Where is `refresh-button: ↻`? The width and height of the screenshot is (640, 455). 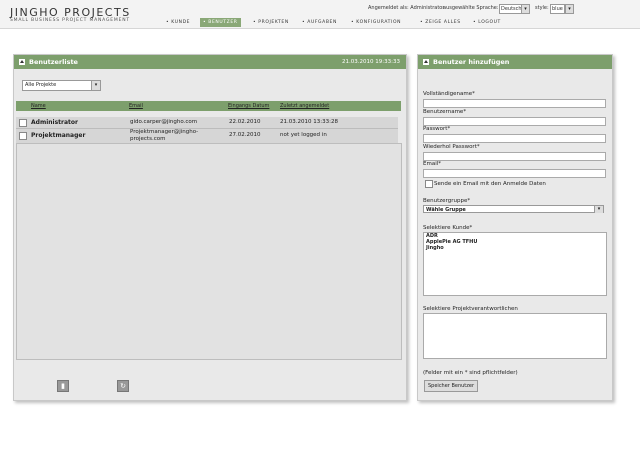 refresh-button: ↻ is located at coordinates (123, 386).